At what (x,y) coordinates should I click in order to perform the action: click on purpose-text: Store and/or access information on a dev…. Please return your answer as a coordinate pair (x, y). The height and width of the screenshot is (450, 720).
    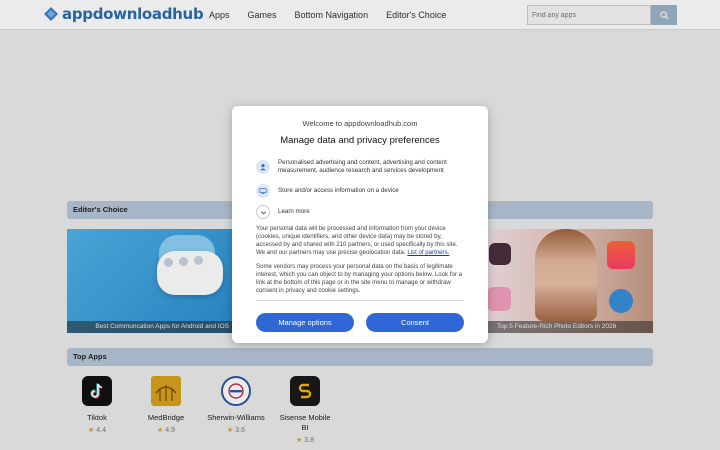
    Looking at the image, I should click on (338, 190).